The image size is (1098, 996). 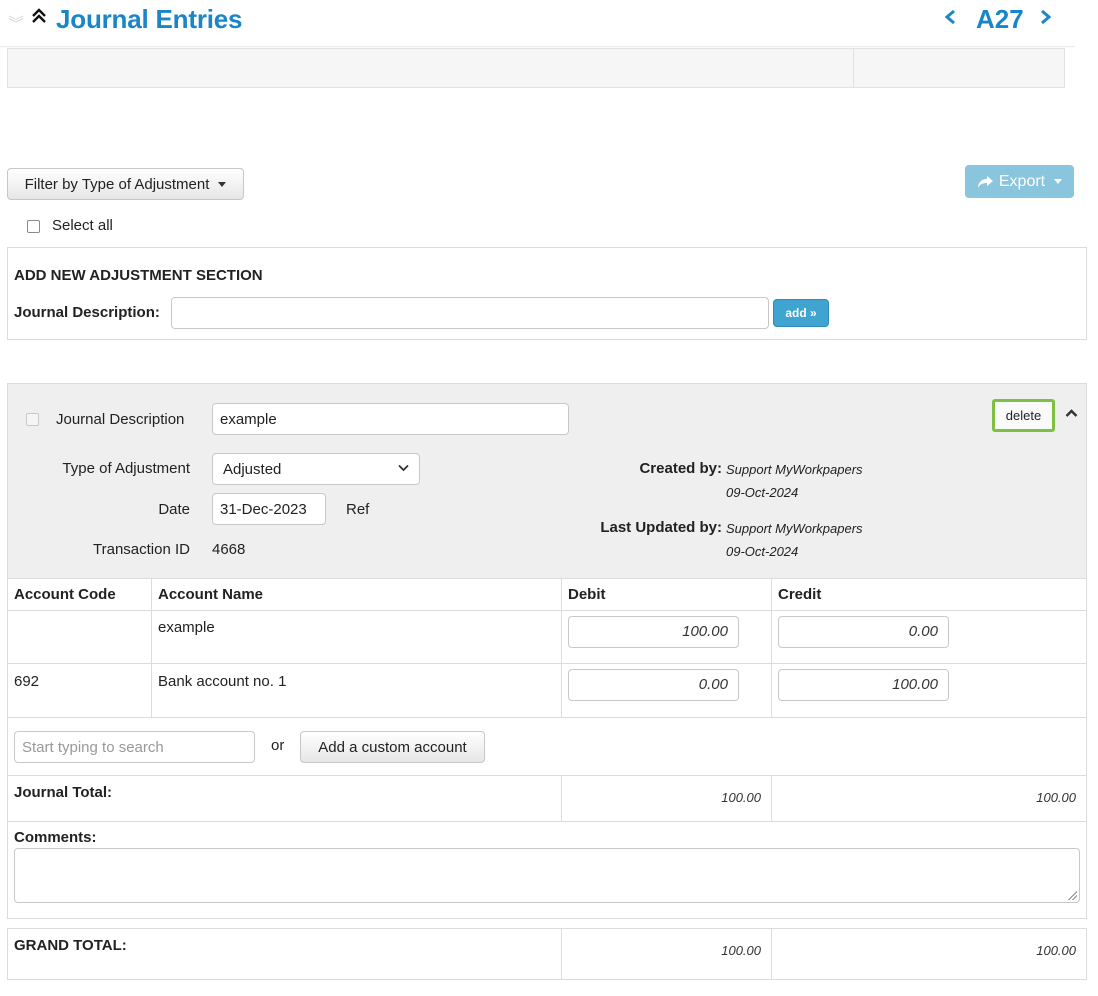 I want to click on grand-total-section, so click(x=547, y=954).